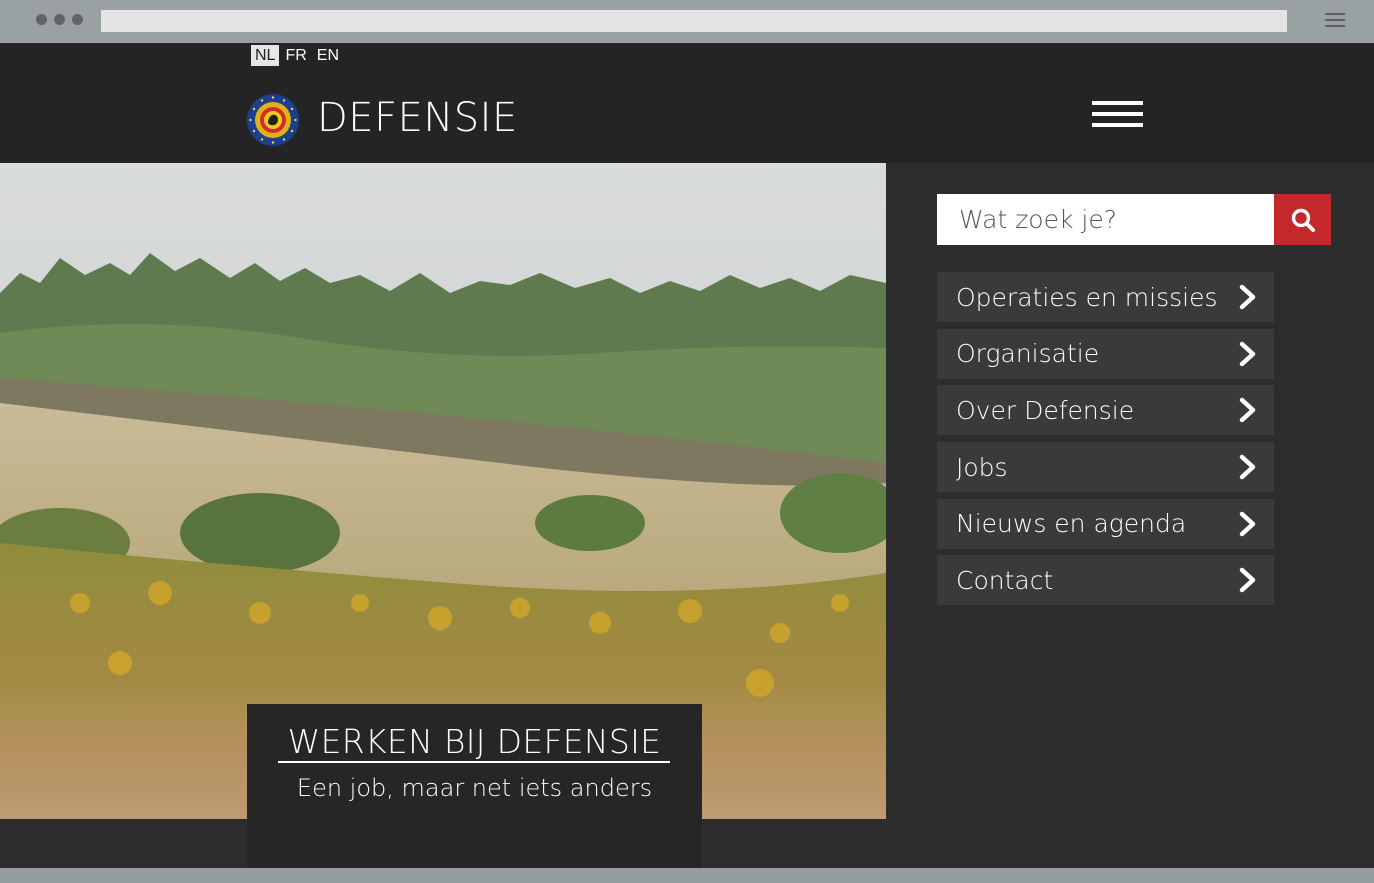 The image size is (1374, 883). What do you see at coordinates (265, 55) in the screenshot?
I see `lang-nl: NL` at bounding box center [265, 55].